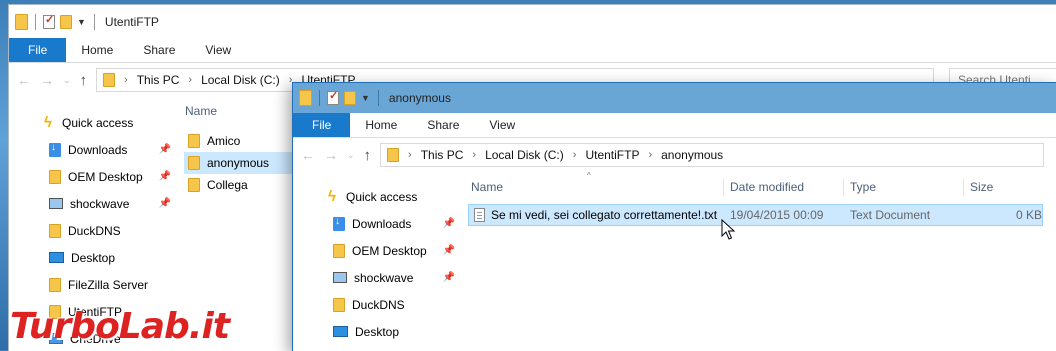 The height and width of the screenshot is (351, 1056). I want to click on breadcrumb-utentiftp: UtentiFTP, so click(612, 155).